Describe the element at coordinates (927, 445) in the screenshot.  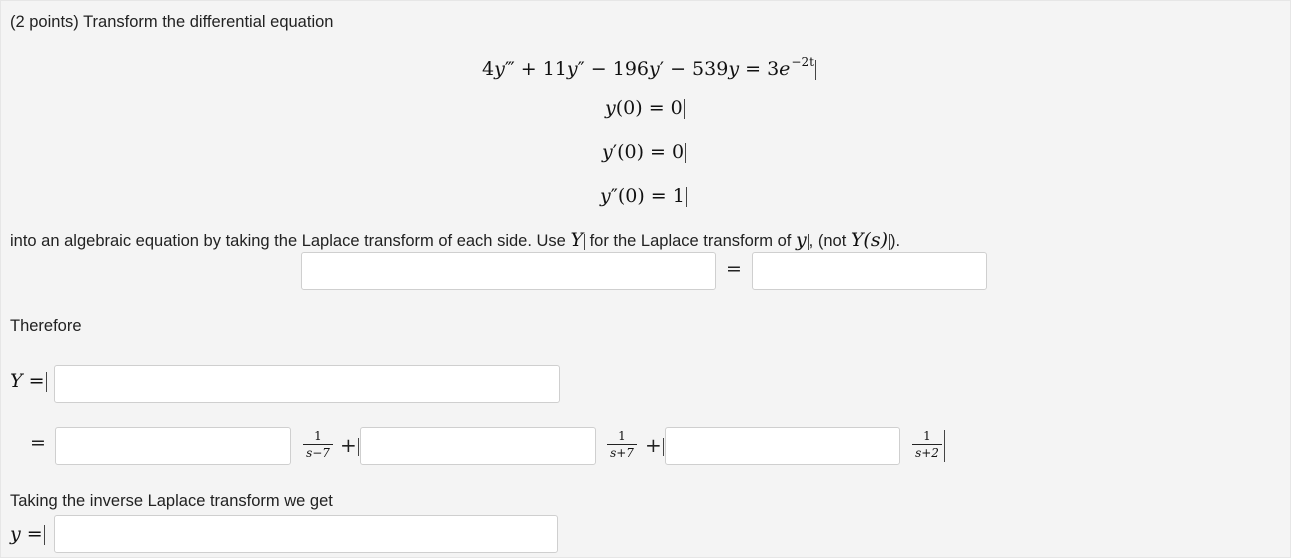
I see `fraction-3: 1 s+2` at that location.